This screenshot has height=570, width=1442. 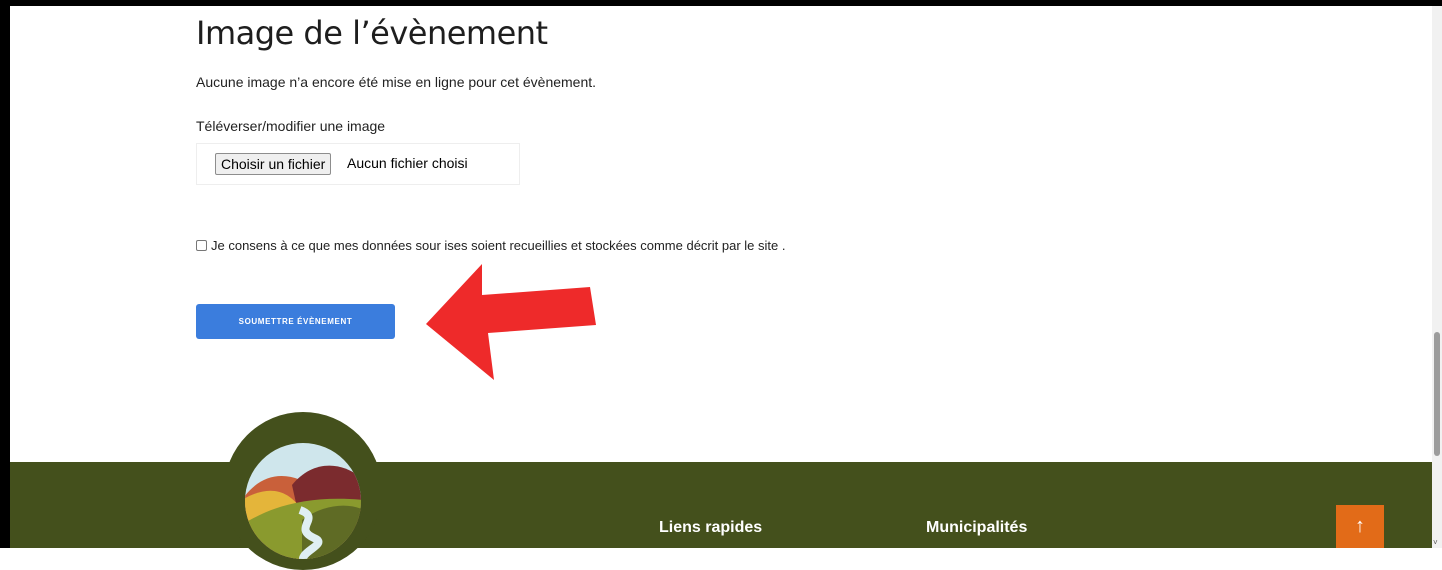 What do you see at coordinates (711, 527) in the screenshot?
I see `footer-heading-quick-links: Liens rapides` at bounding box center [711, 527].